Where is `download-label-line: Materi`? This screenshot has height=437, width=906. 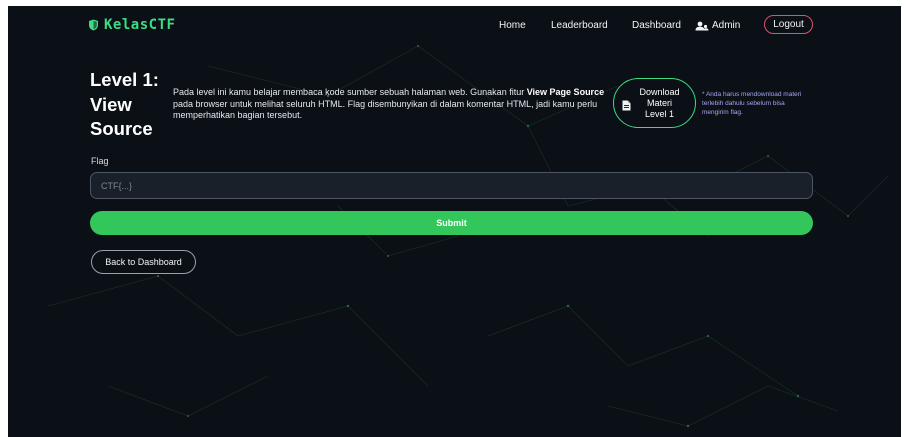
download-label-line: Materi is located at coordinates (659, 102).